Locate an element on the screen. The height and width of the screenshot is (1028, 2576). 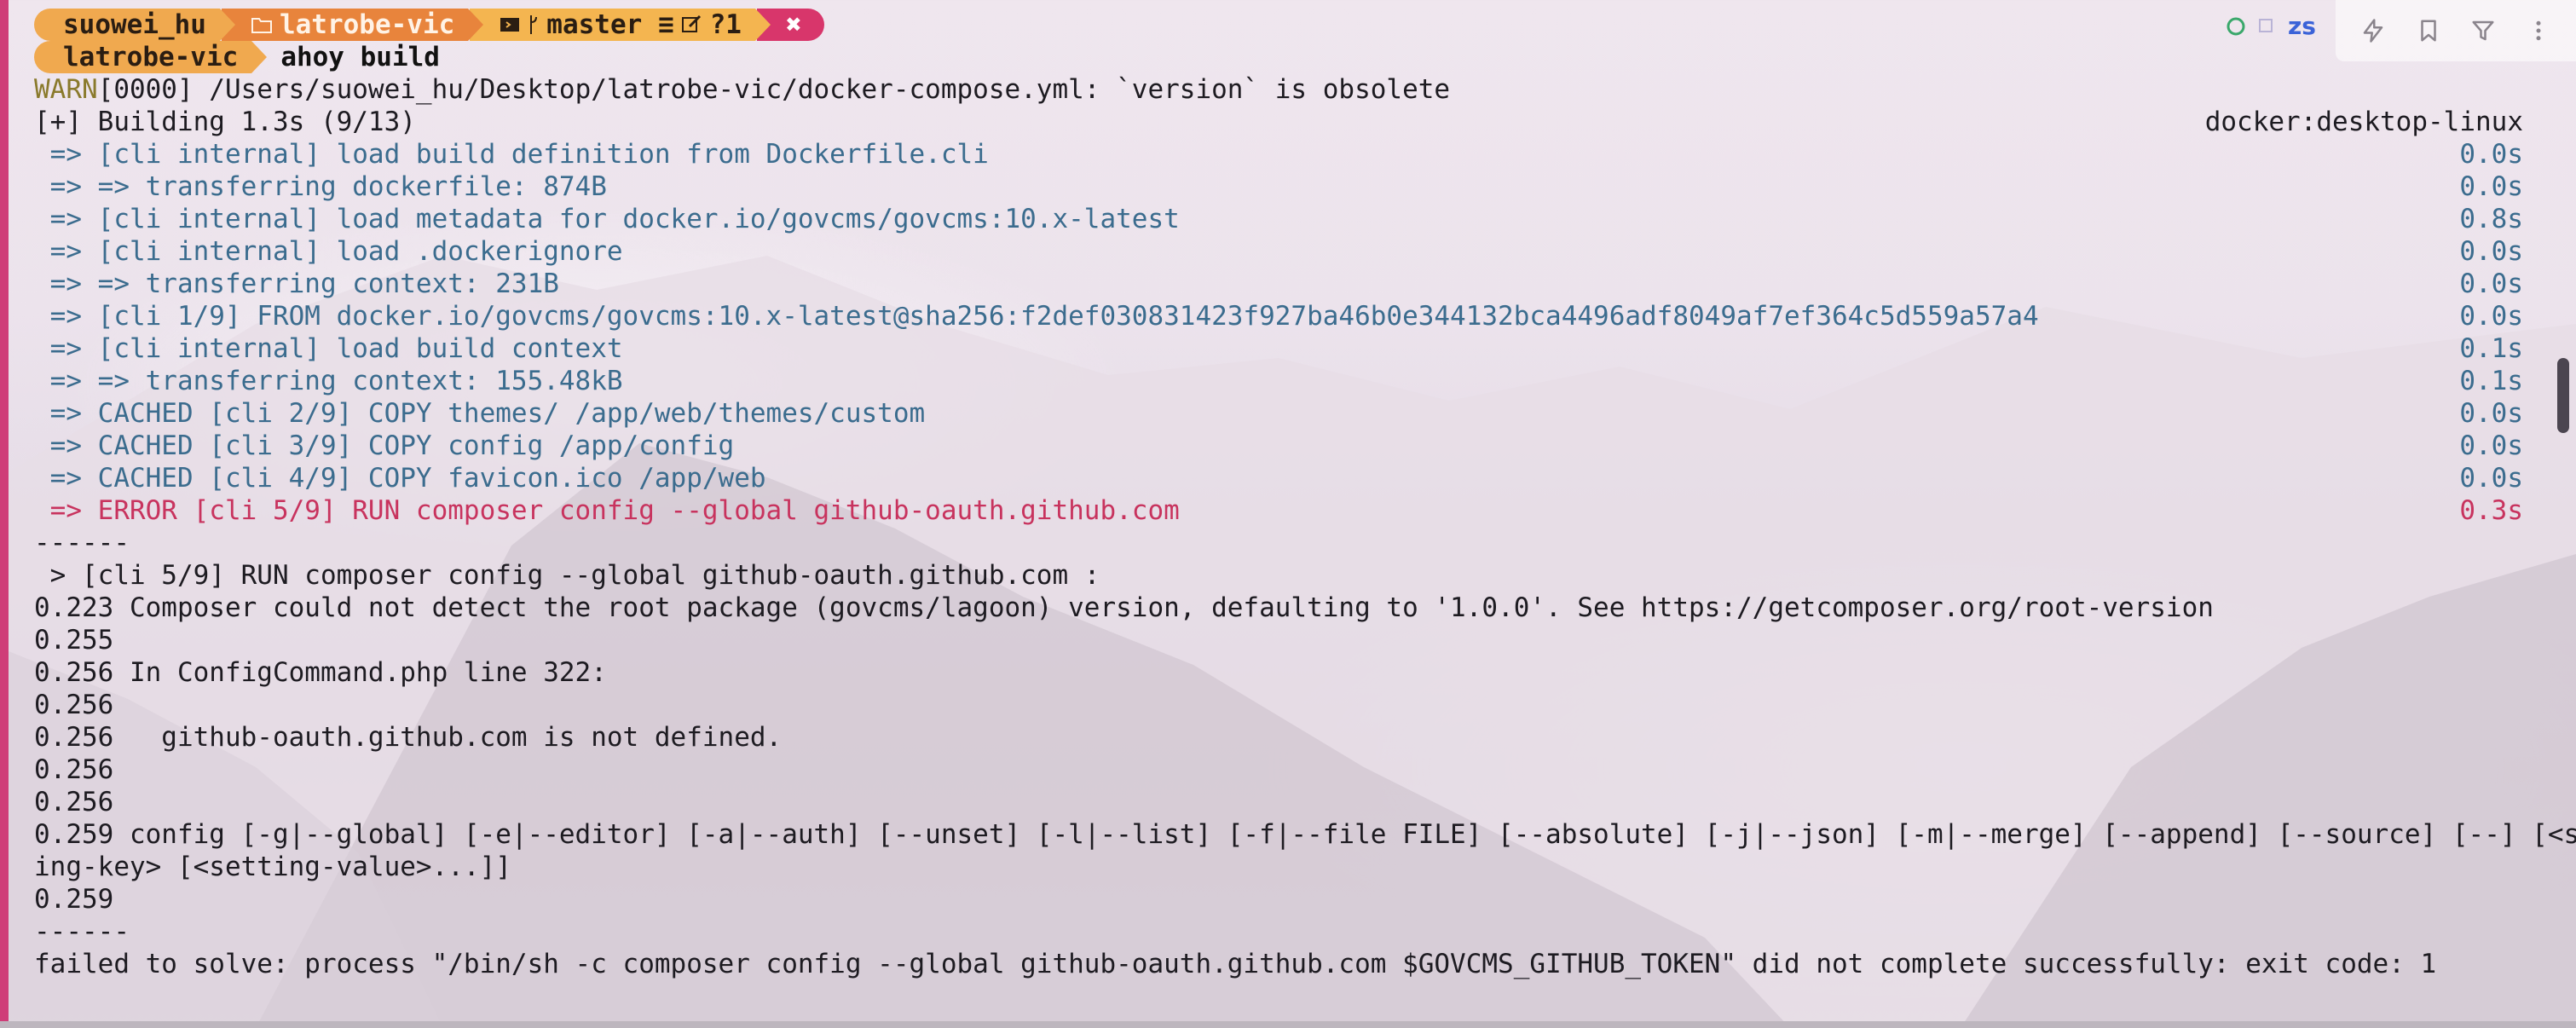
terminal-toolbar is located at coordinates (2456, 30).